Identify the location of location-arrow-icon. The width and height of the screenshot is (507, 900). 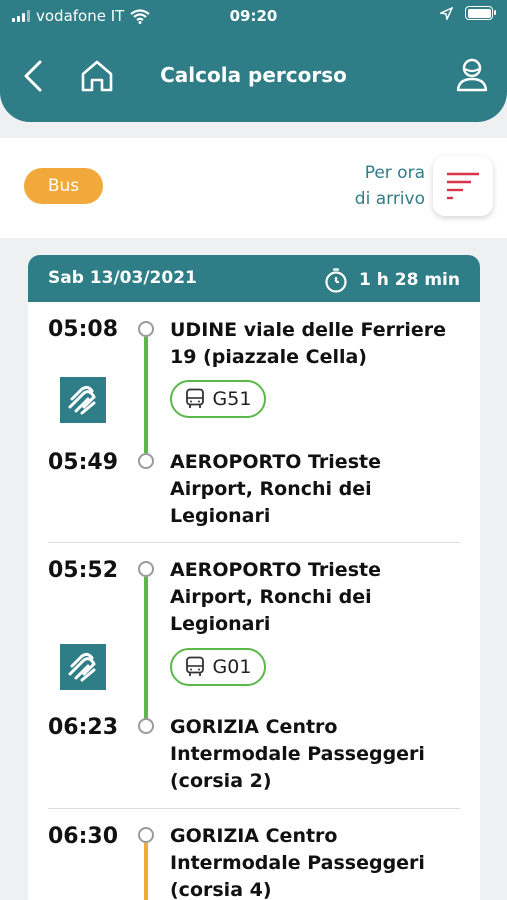
(446, 13).